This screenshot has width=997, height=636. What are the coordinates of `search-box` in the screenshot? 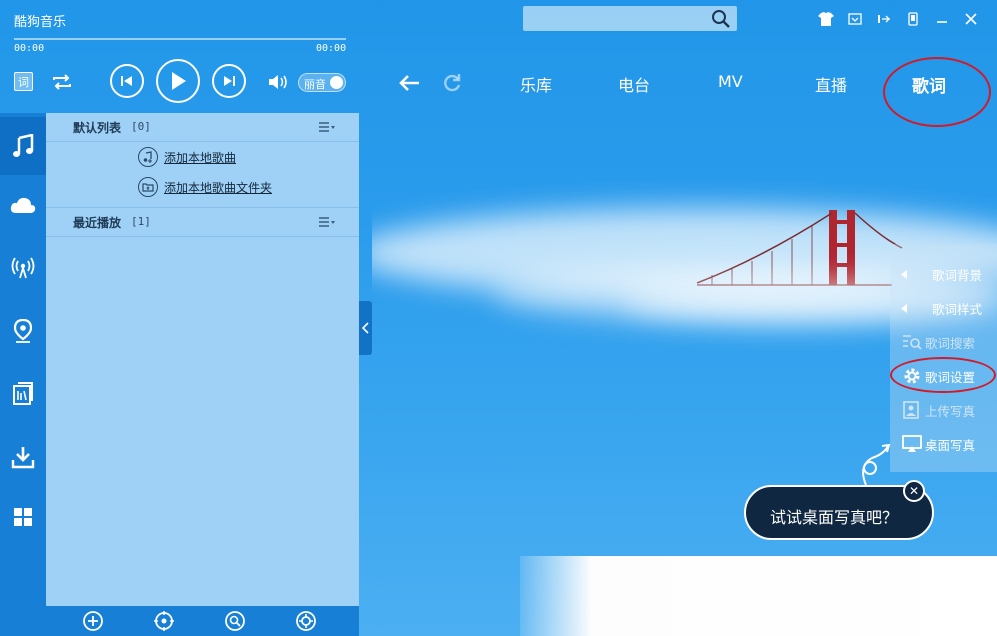 It's located at (630, 18).